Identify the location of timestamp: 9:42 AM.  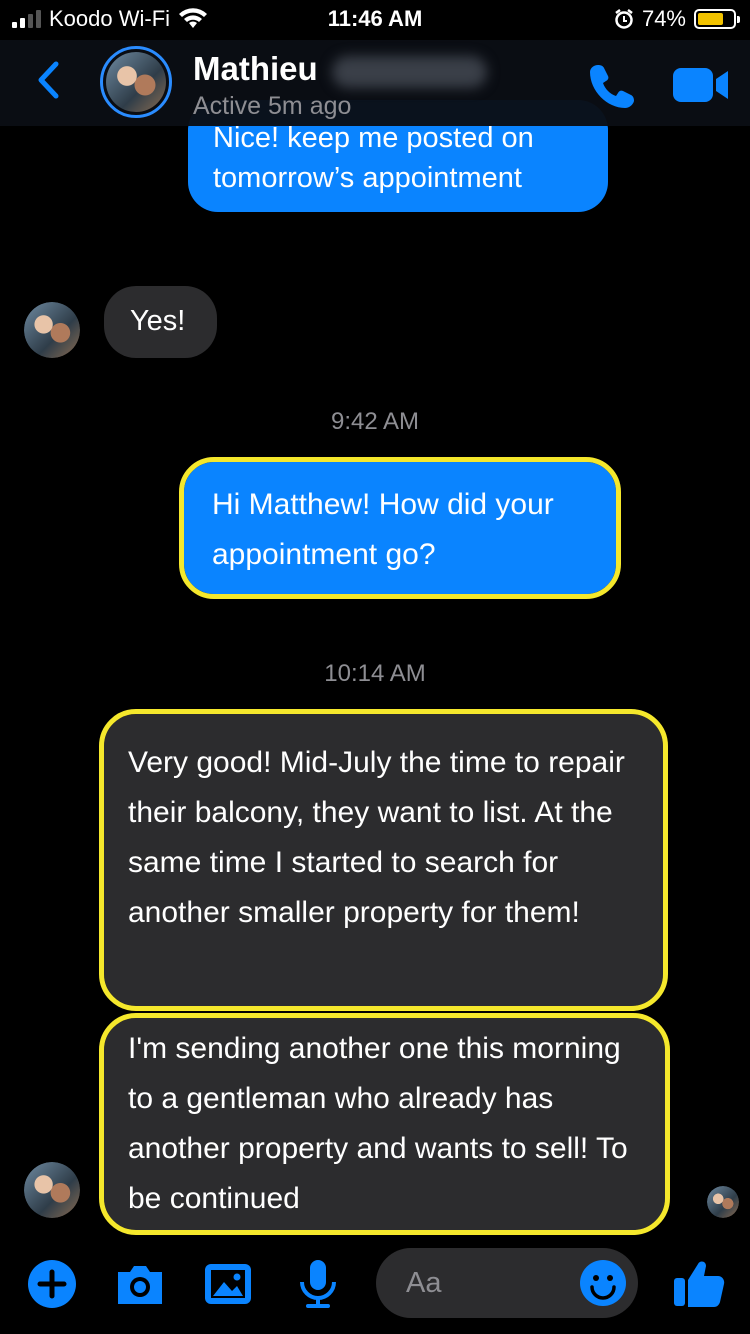
(375, 421).